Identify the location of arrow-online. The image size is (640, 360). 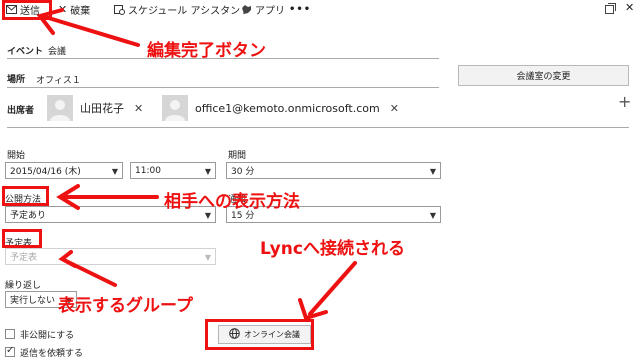
(332, 288).